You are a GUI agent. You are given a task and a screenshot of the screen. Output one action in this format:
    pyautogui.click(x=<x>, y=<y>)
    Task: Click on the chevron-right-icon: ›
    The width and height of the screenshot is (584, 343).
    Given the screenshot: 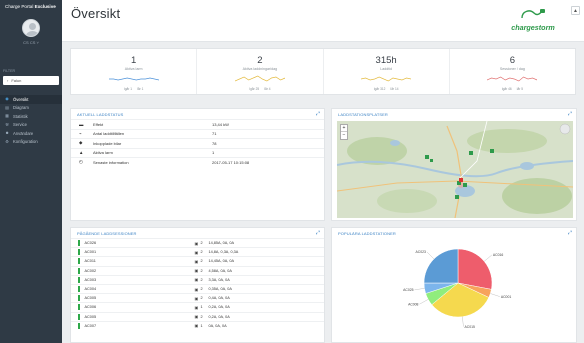 What is the action you would take?
    pyautogui.click(x=8, y=80)
    